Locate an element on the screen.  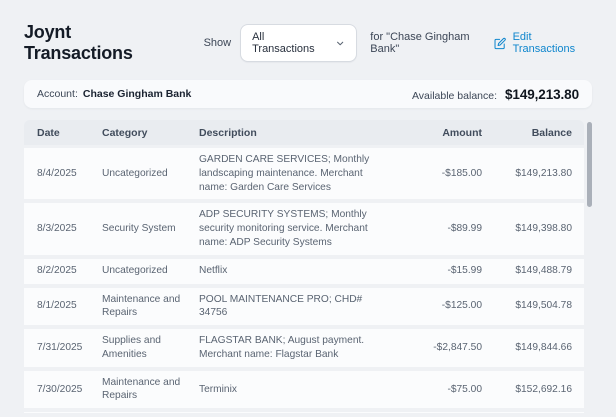
table-cell-date: 7/30/2025 is located at coordinates (60, 389).